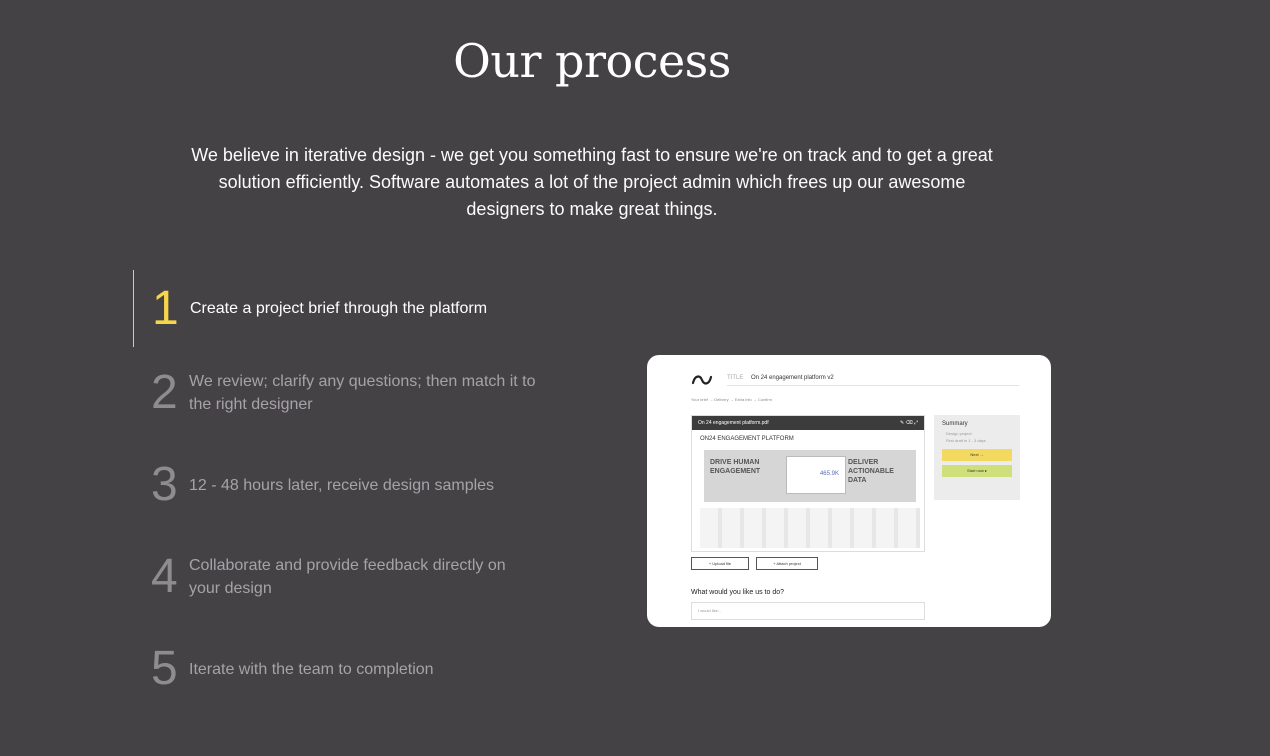 This screenshot has height=756, width=1270. What do you see at coordinates (735, 467) in the screenshot?
I see `banner-left-text: DRIVE HUMAN ENGAGEMENT` at bounding box center [735, 467].